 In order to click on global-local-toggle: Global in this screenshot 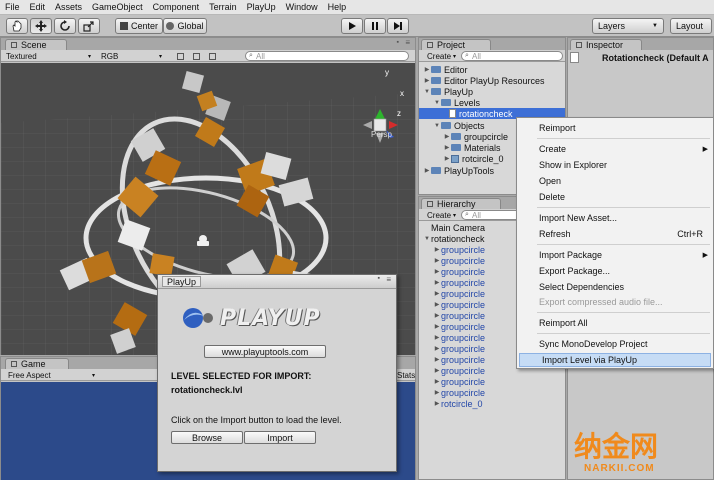, I will do `click(185, 26)`.